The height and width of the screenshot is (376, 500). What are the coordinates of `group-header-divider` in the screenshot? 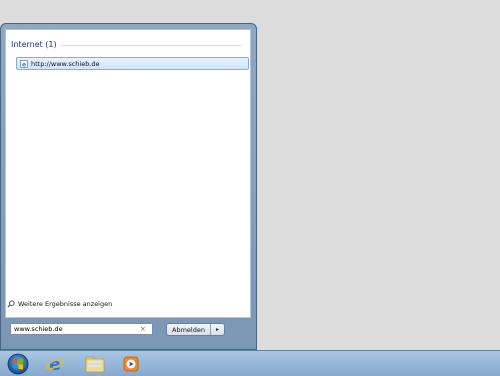 It's located at (151, 45).